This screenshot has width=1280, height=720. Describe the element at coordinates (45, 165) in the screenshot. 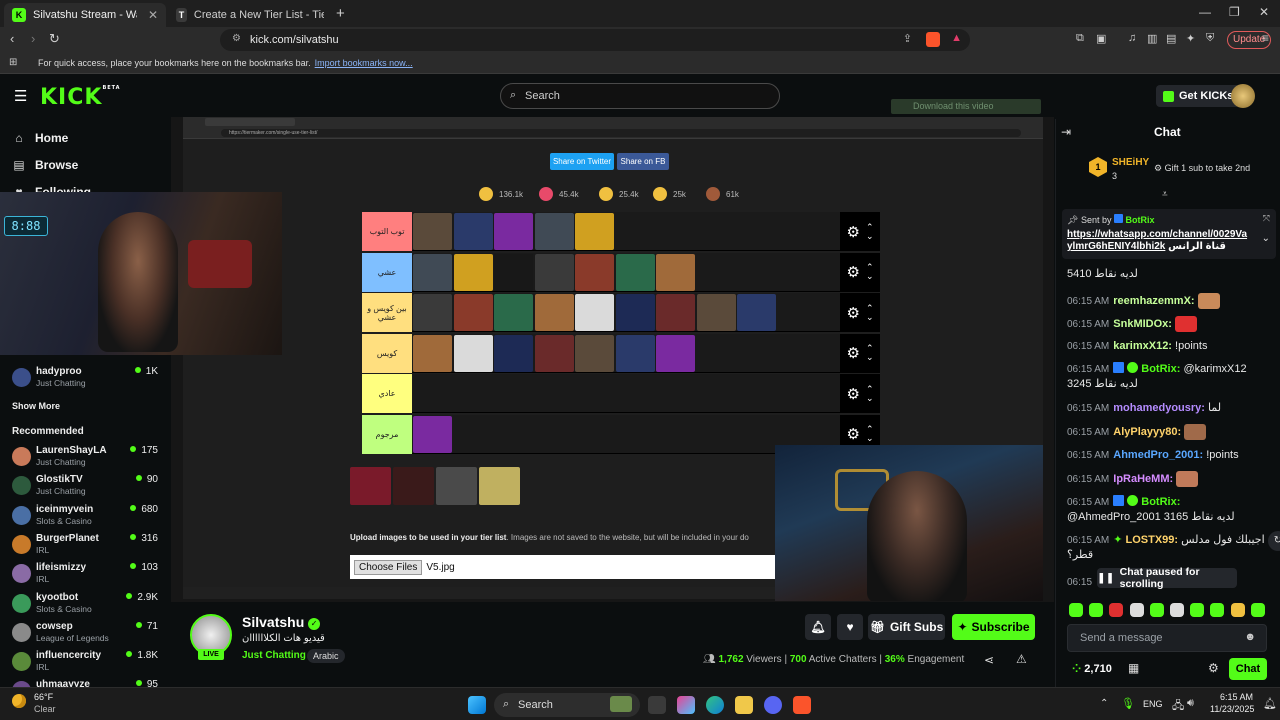

I see `nav-browse: ▤ Browse` at that location.